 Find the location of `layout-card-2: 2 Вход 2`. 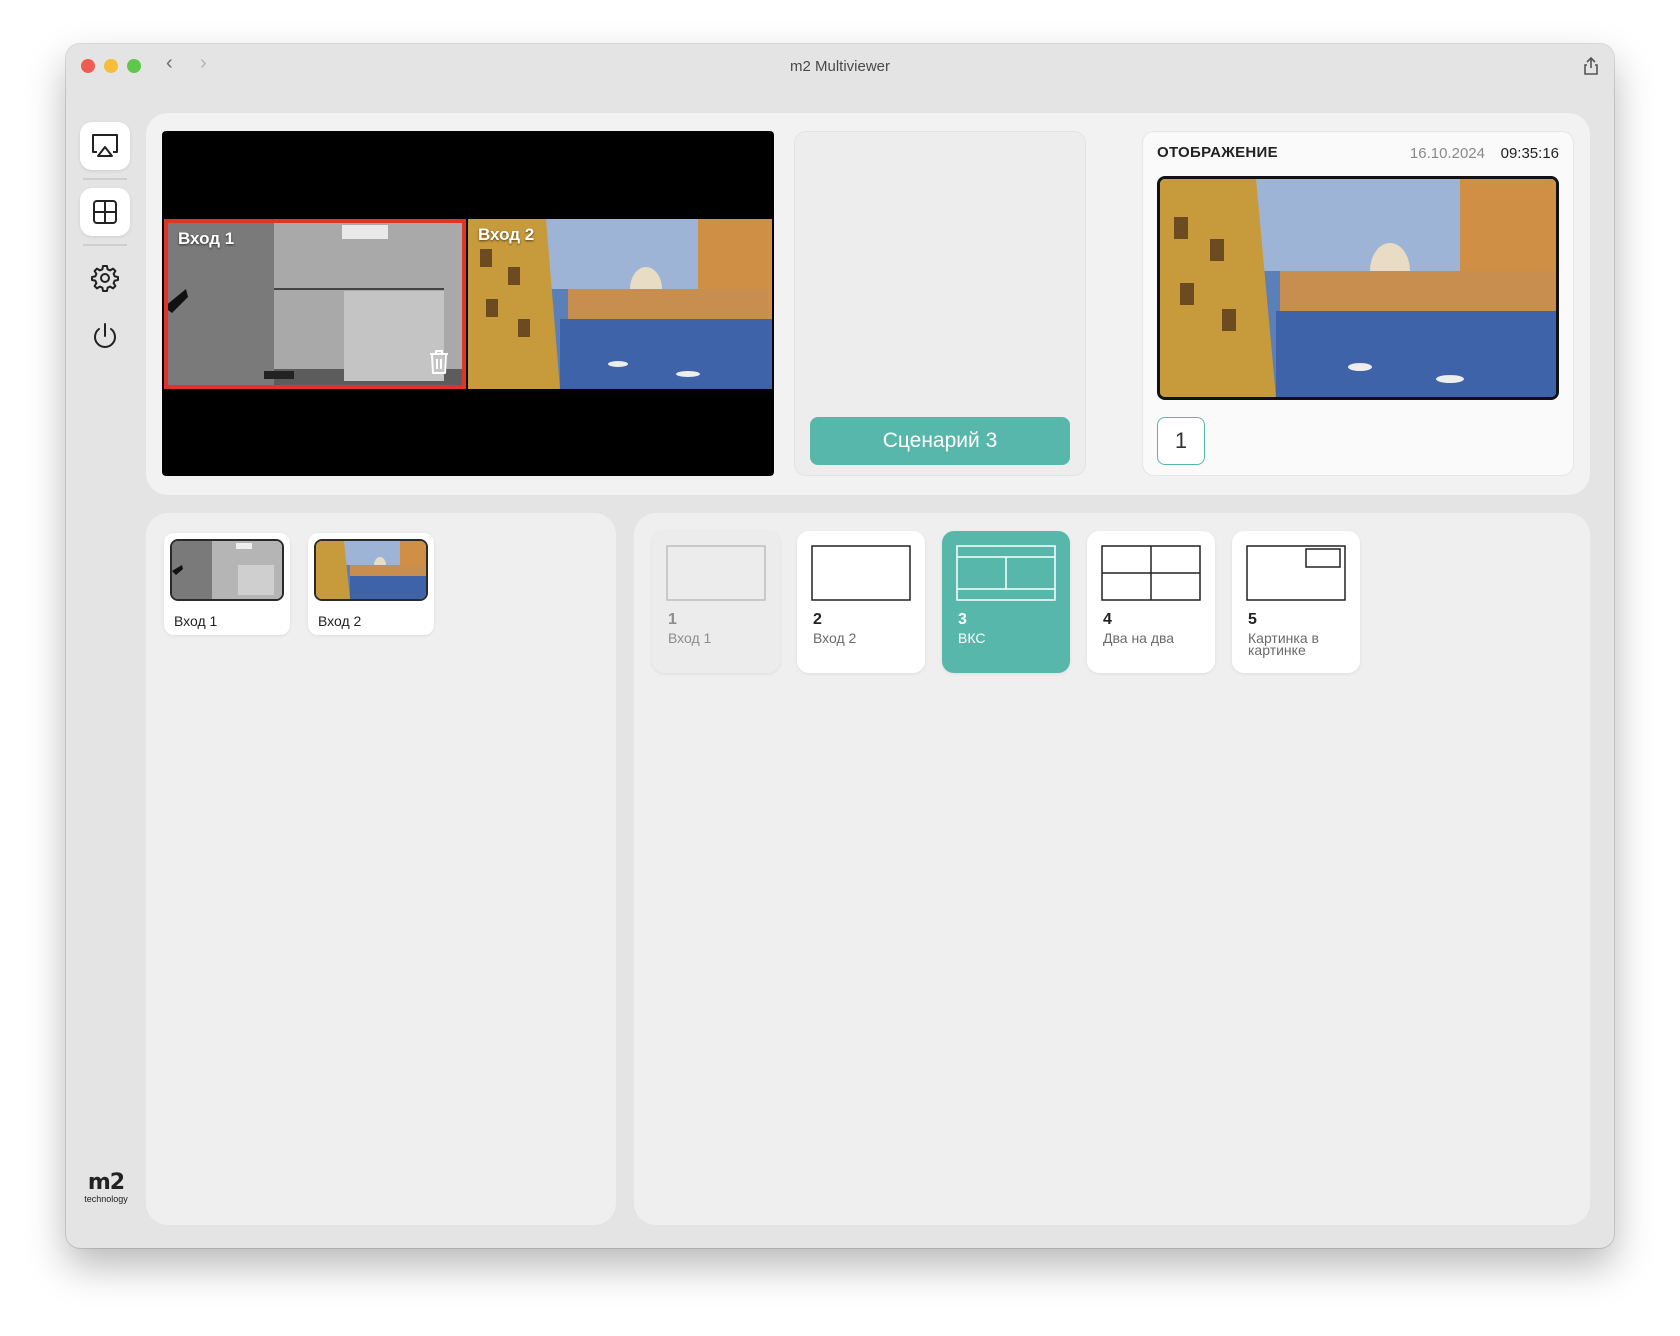

layout-card-2: 2 Вход 2 is located at coordinates (861, 602).